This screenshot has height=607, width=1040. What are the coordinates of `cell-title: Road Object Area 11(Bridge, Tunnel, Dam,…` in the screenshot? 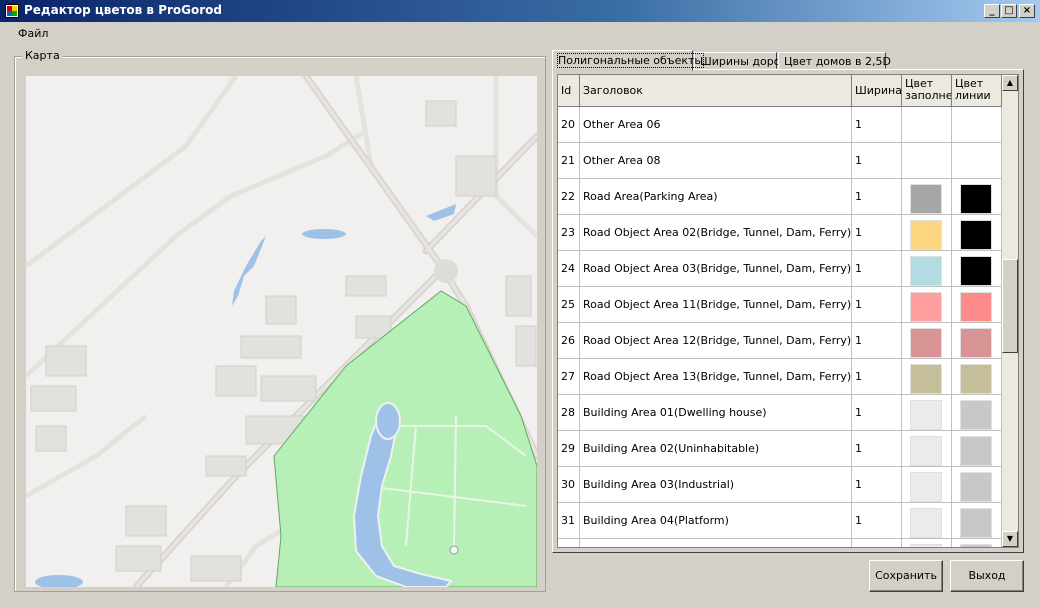 It's located at (716, 305).